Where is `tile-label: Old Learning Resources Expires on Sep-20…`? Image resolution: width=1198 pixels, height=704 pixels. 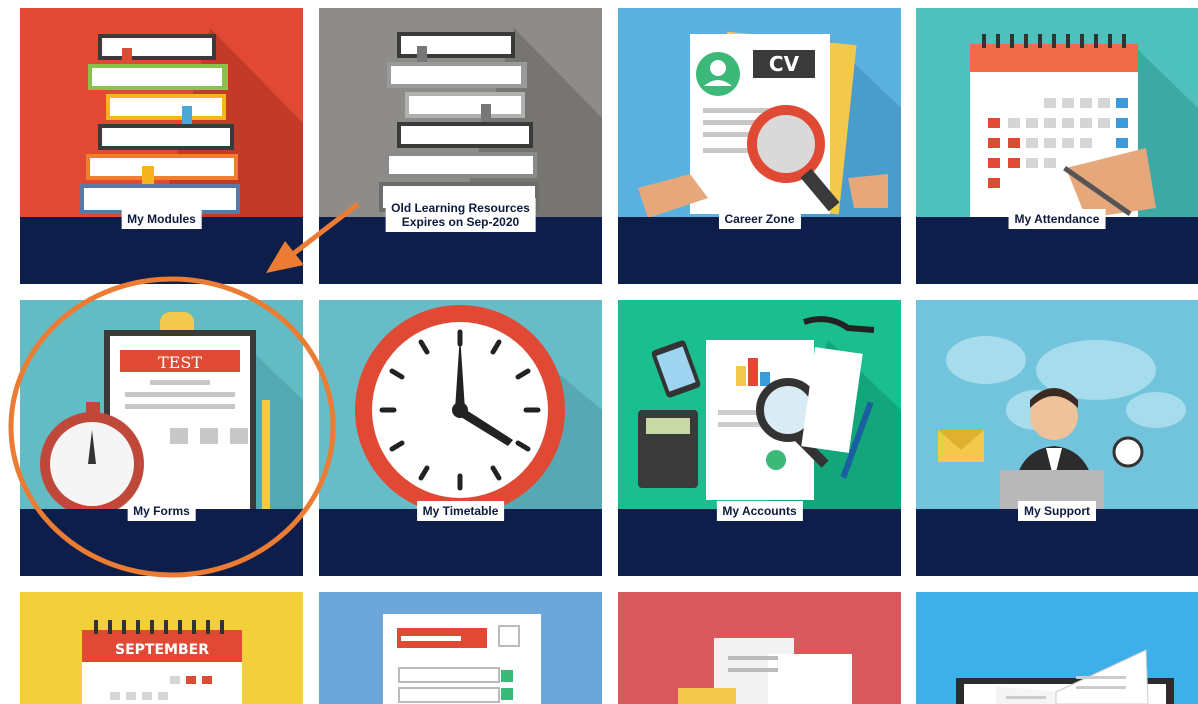
tile-label: Old Learning Resources Expires on Sep-20… is located at coordinates (460, 215).